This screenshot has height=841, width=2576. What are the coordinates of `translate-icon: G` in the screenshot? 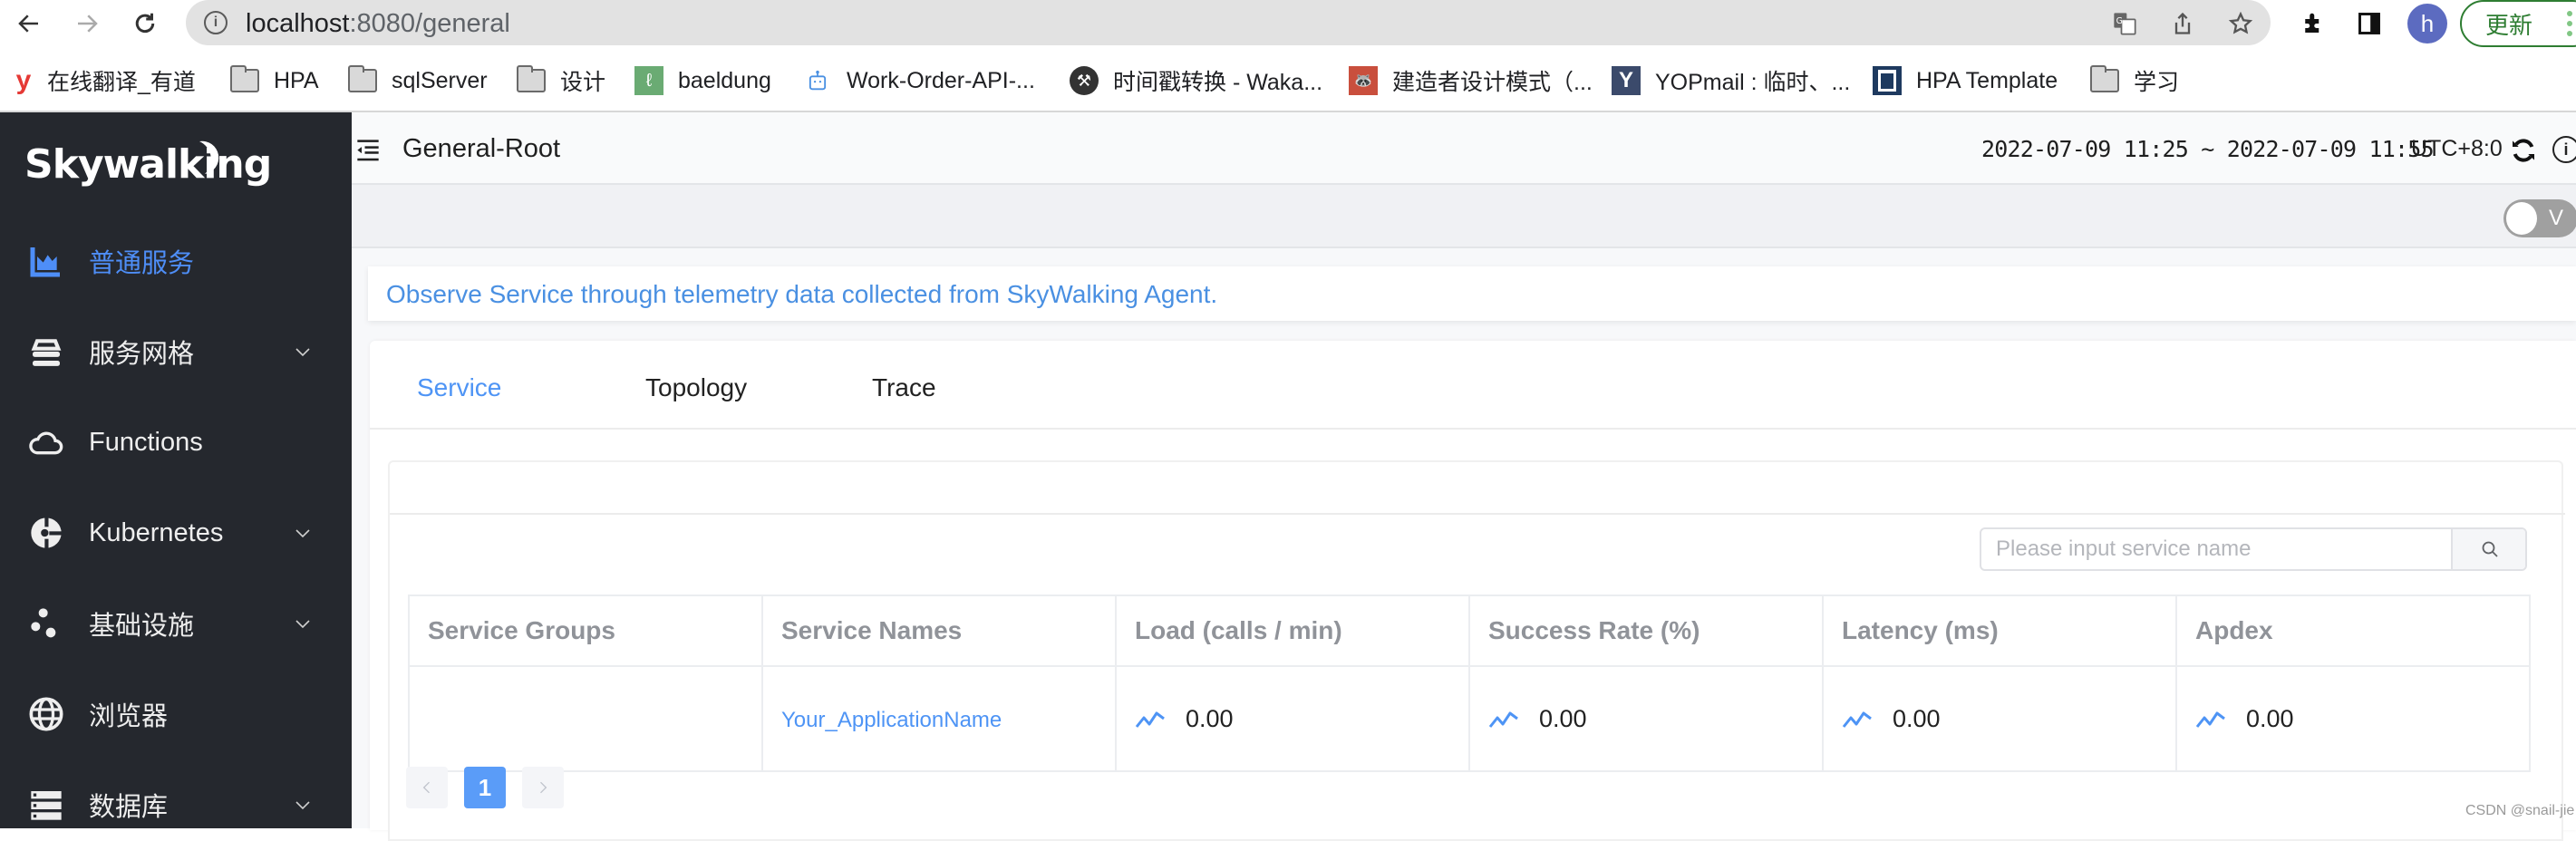 It's located at (2124, 23).